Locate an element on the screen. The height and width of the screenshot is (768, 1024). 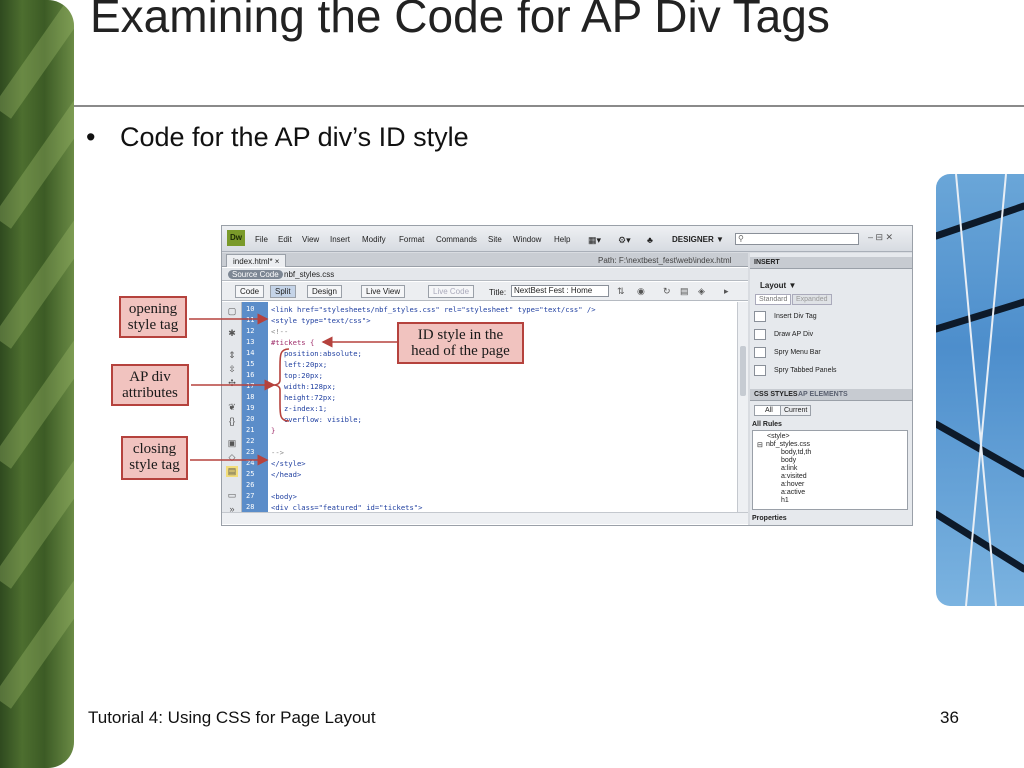
menu-view: View is located at coordinates (310, 239).